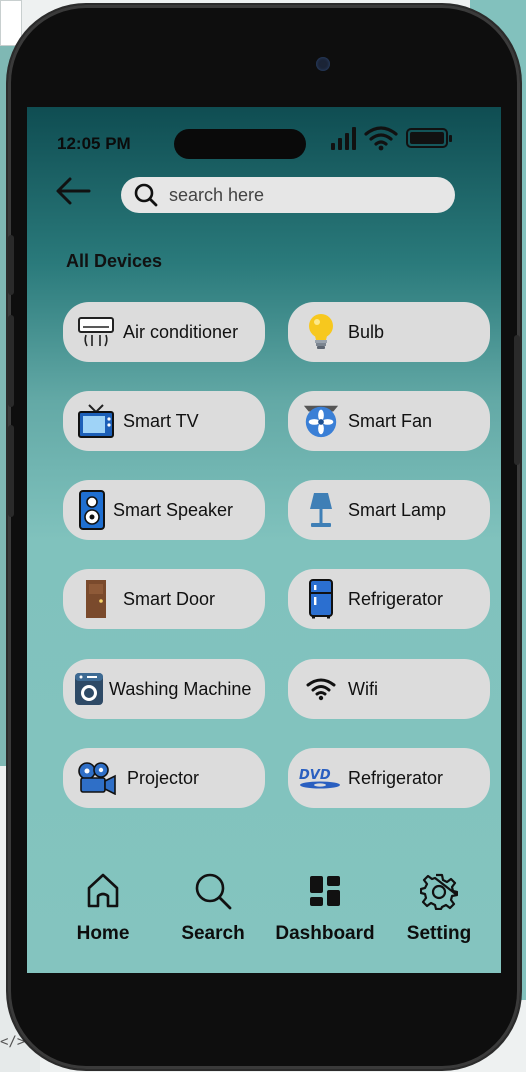 This screenshot has height=1072, width=526. What do you see at coordinates (325, 933) in the screenshot?
I see `nav-label: Dashboard` at bounding box center [325, 933].